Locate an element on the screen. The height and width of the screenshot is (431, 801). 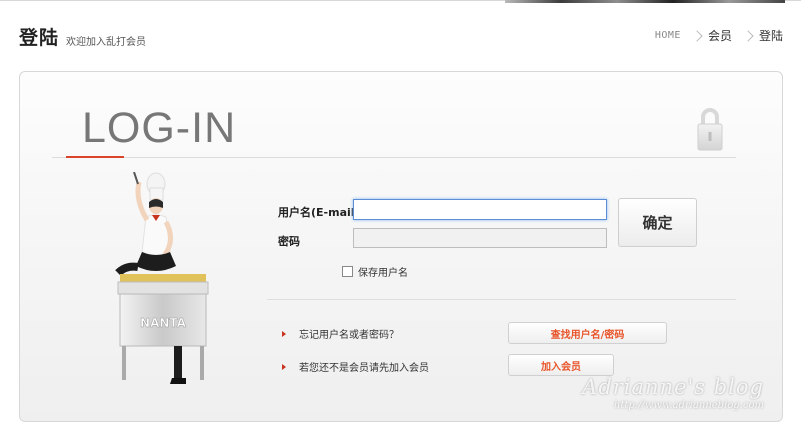
remember-username-option: 保存用户名 is located at coordinates (375, 271).